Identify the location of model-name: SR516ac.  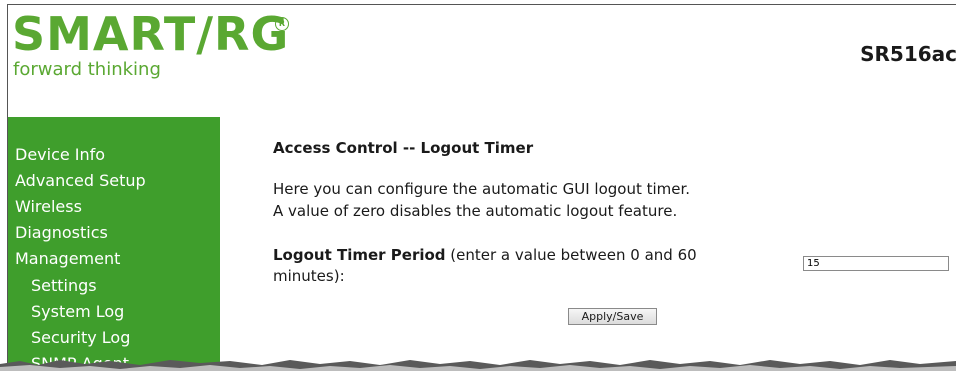
(908, 54).